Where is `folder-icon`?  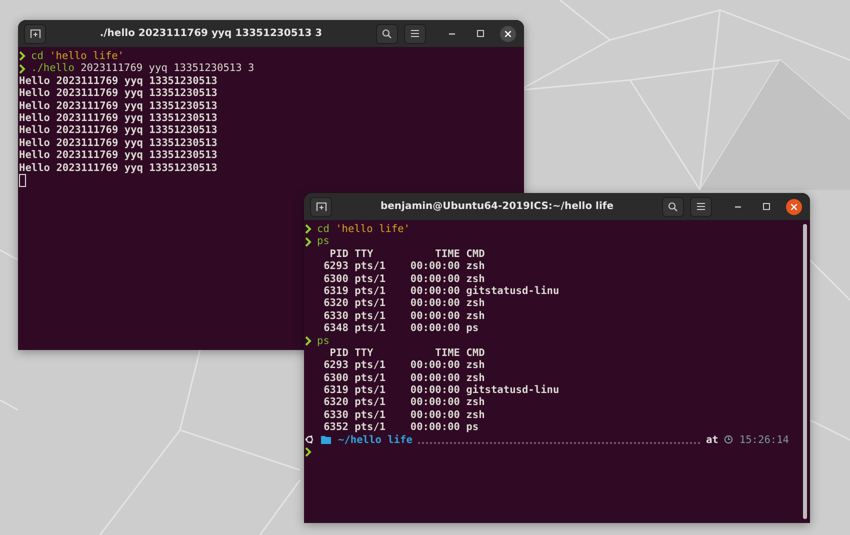 folder-icon is located at coordinates (326, 440).